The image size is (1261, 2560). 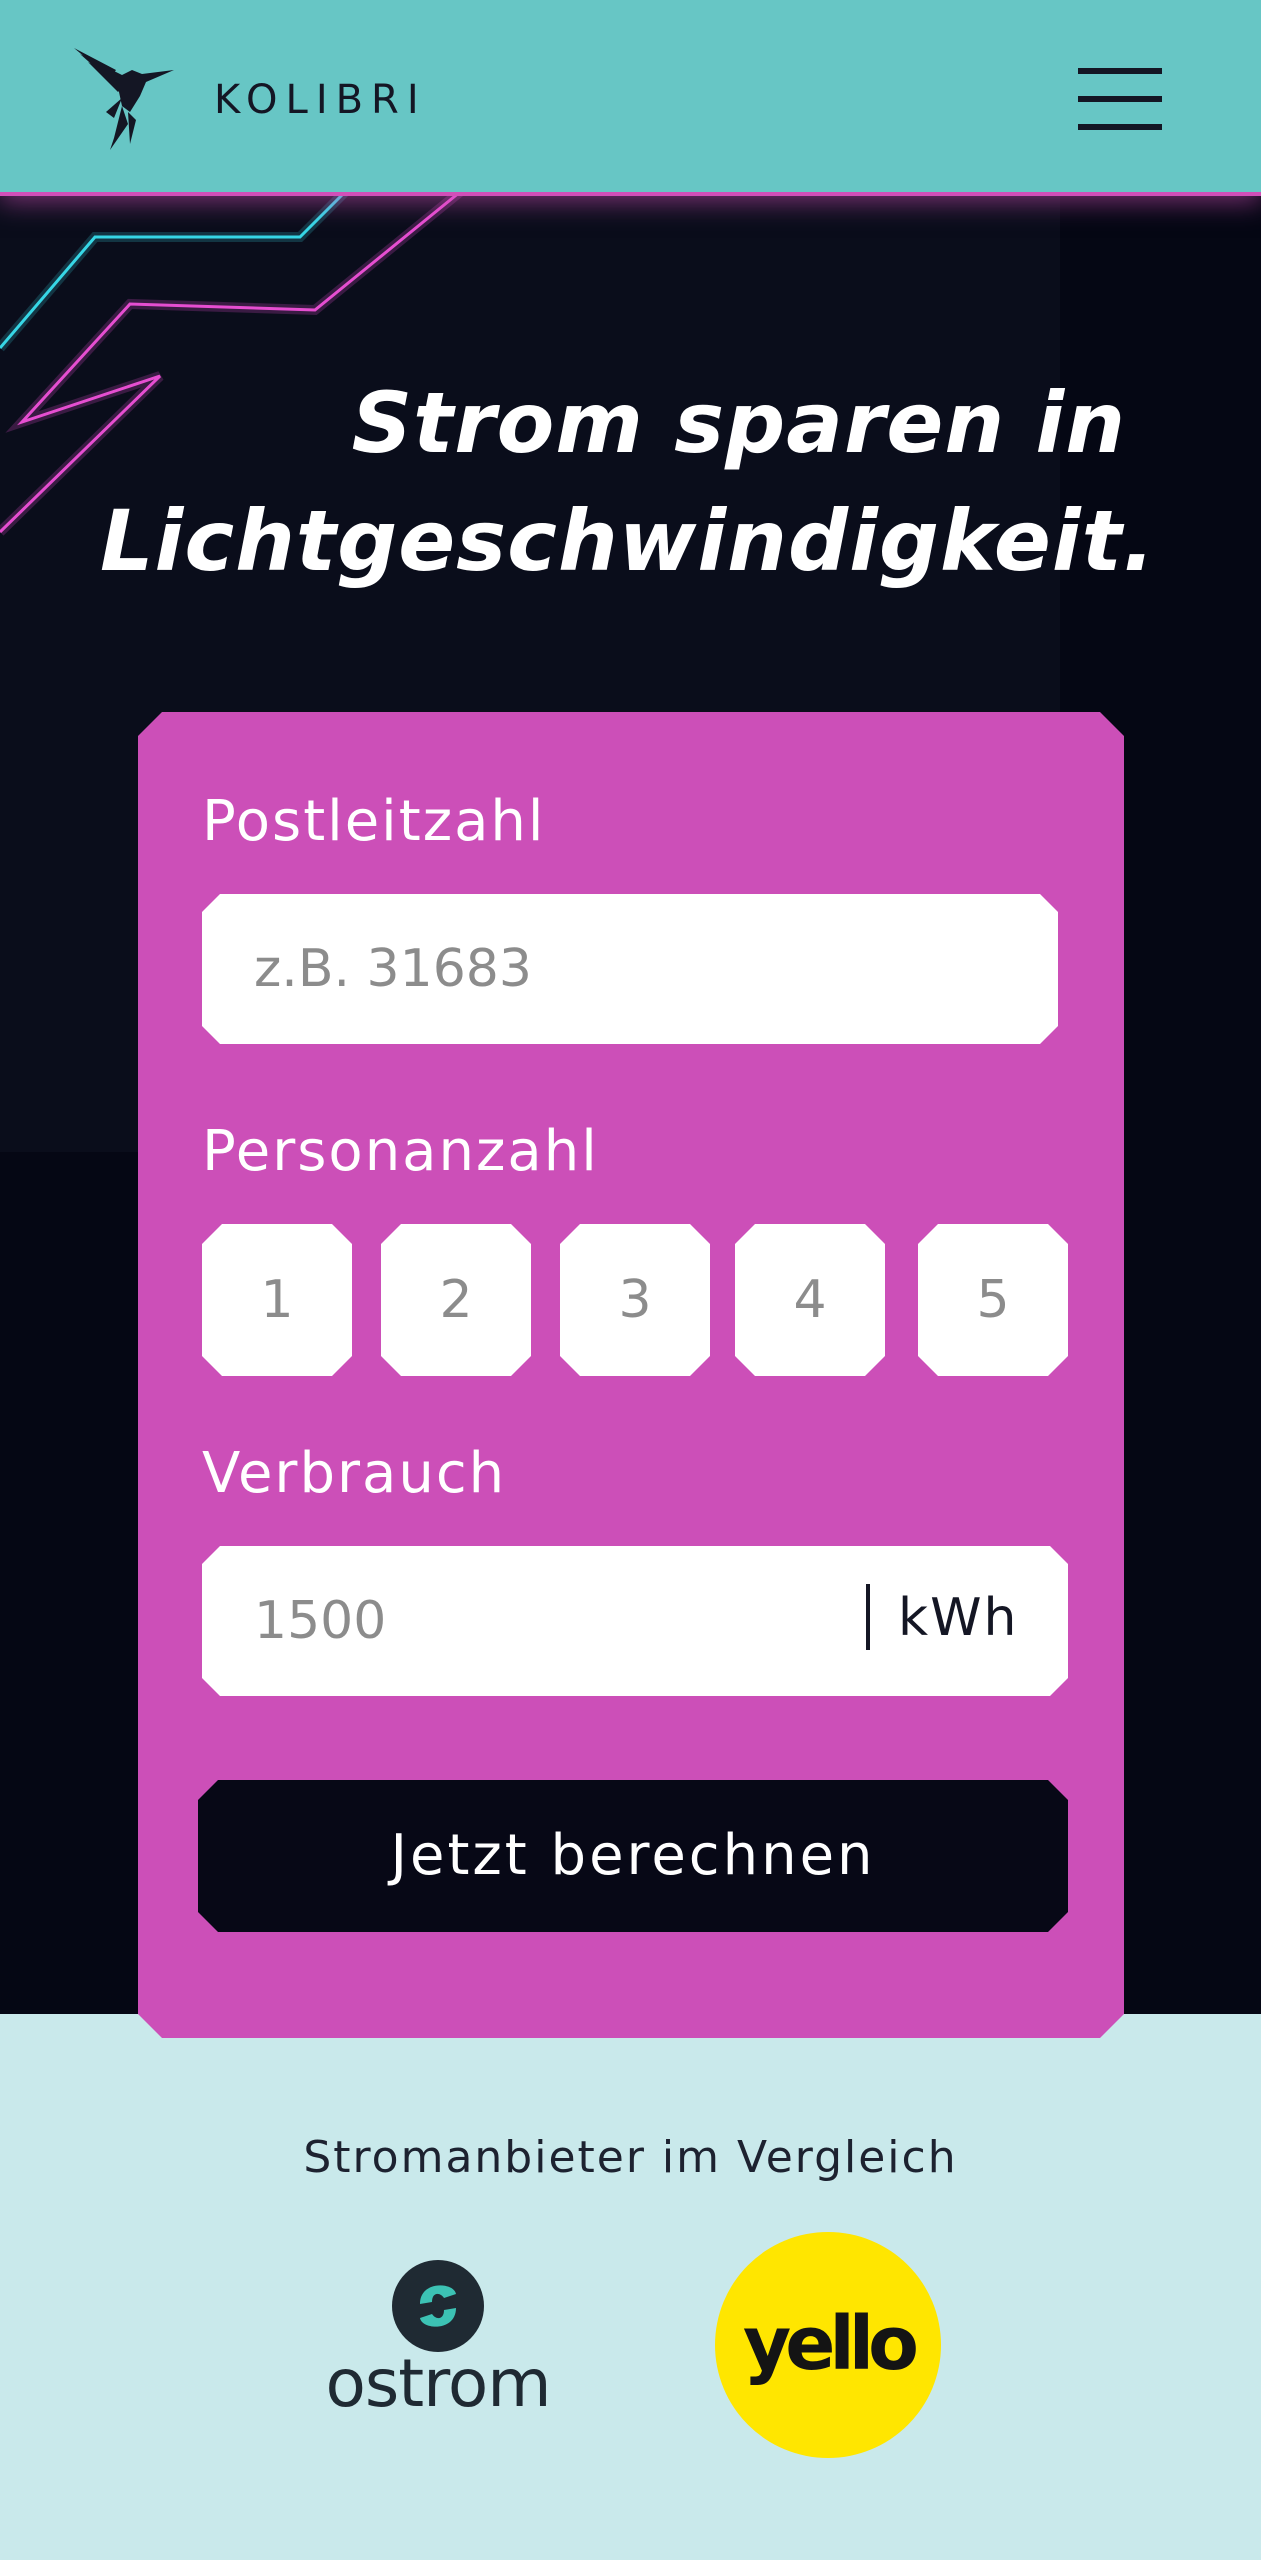 What do you see at coordinates (630, 2157) in the screenshot?
I see `providers-title: Stromanbieter im Vergleich` at bounding box center [630, 2157].